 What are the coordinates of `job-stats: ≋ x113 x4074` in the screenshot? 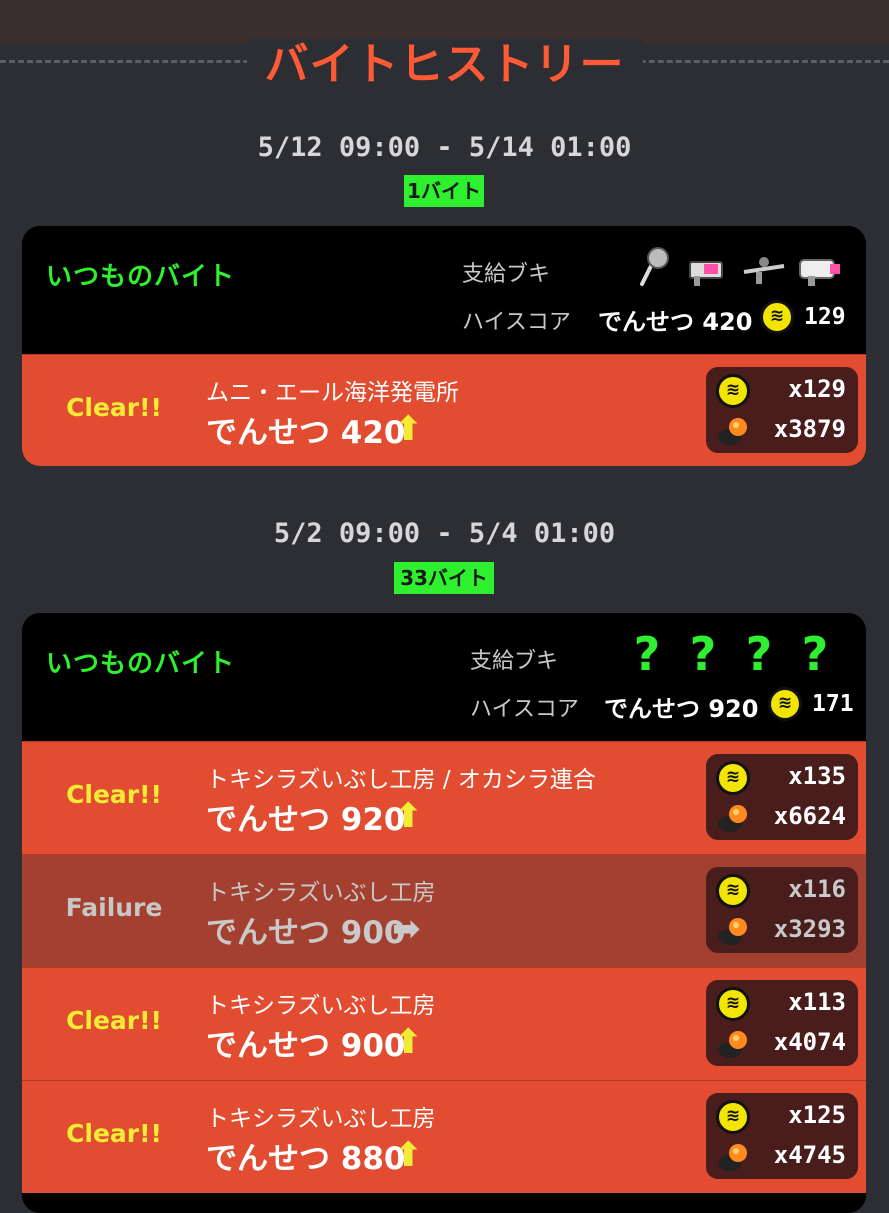 It's located at (782, 1023).